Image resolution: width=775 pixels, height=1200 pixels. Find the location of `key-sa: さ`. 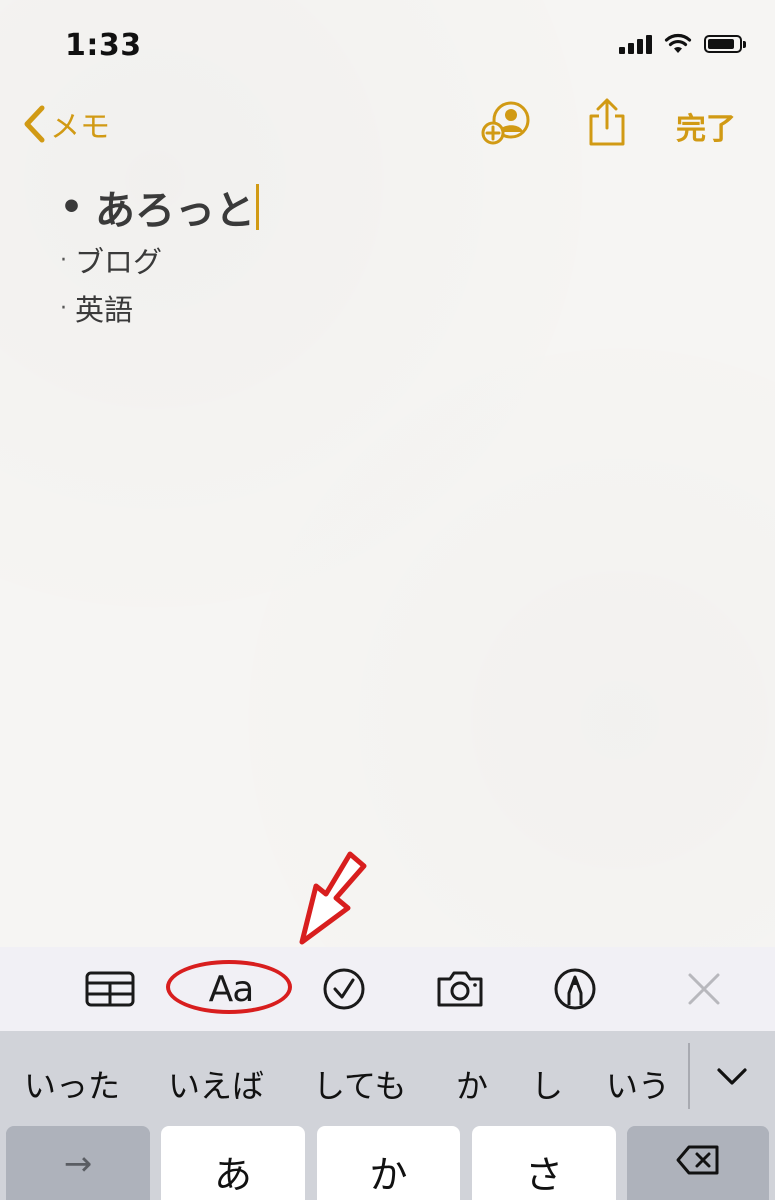

key-sa: さ is located at coordinates (544, 1163).